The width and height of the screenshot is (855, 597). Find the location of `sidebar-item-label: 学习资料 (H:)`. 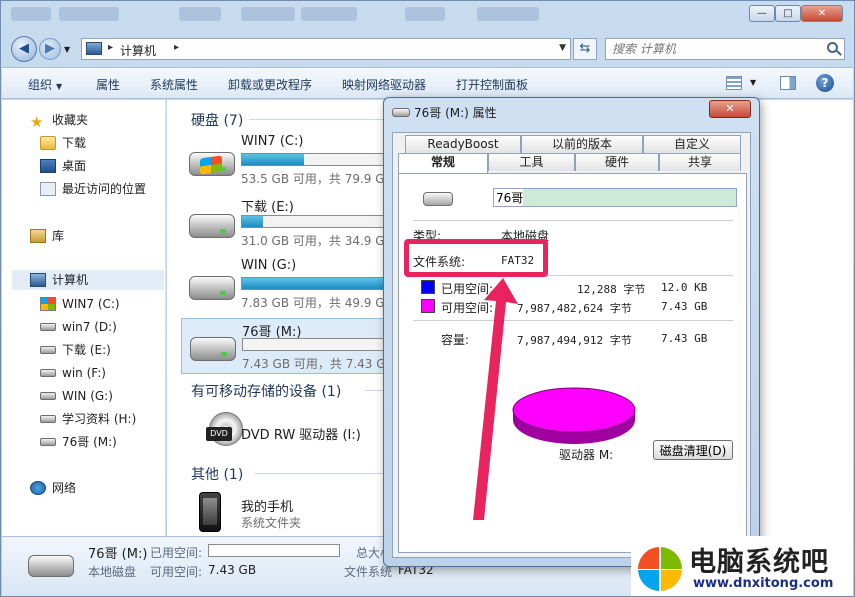

sidebar-item-label: 学习资料 (H:) is located at coordinates (99, 419).